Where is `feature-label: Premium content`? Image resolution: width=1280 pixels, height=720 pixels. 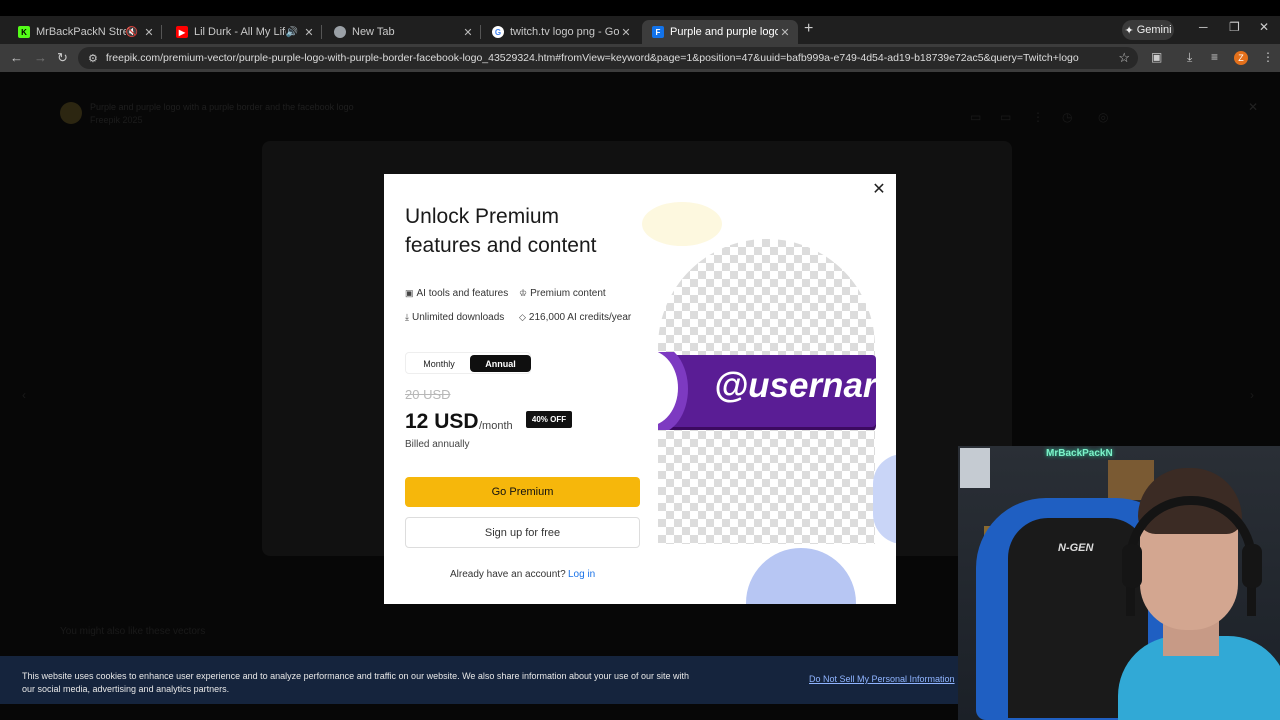
feature-label: Premium content is located at coordinates (568, 293).